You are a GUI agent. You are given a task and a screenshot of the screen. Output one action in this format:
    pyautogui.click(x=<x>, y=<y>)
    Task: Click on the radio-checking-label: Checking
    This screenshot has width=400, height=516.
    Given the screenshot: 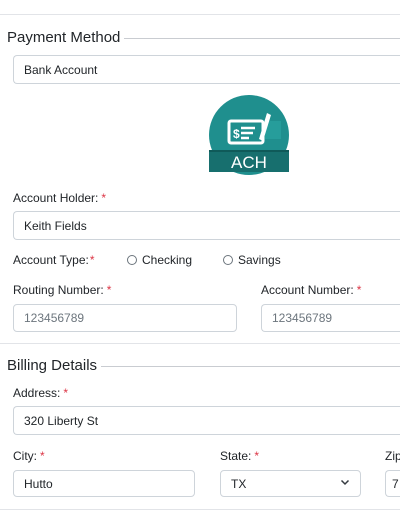 What is the action you would take?
    pyautogui.click(x=167, y=260)
    